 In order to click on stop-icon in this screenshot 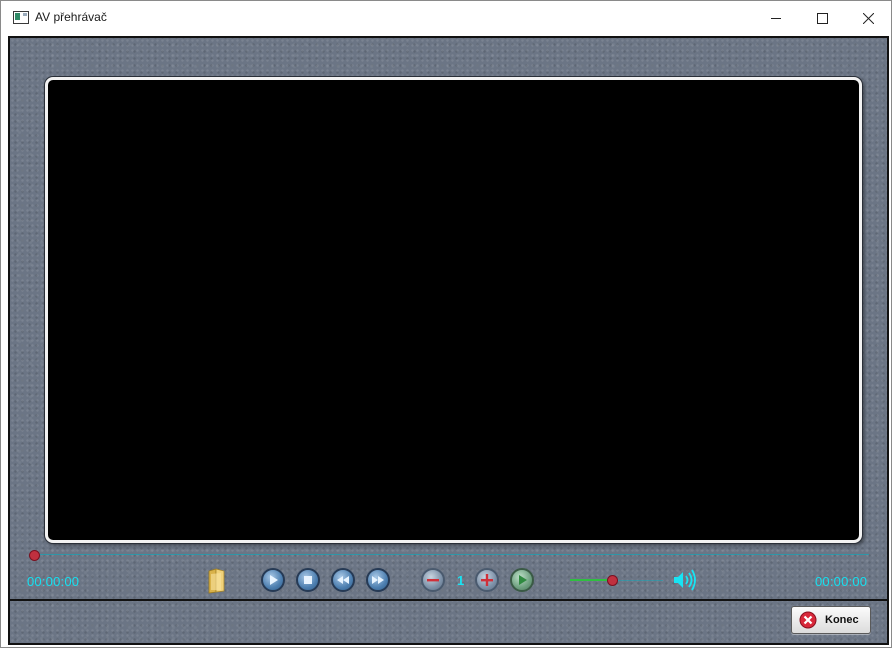, I will do `click(308, 580)`.